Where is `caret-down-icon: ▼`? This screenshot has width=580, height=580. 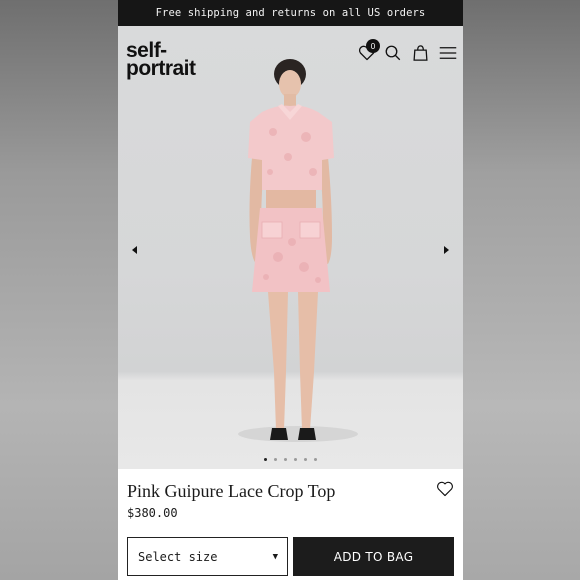
caret-down-icon: ▼ is located at coordinates (275, 556).